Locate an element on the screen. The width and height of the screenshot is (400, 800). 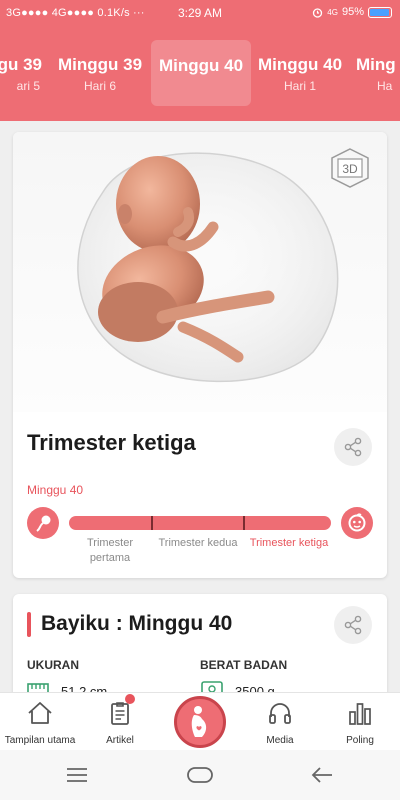
bar-chart-icon is located at coordinates (360, 714).